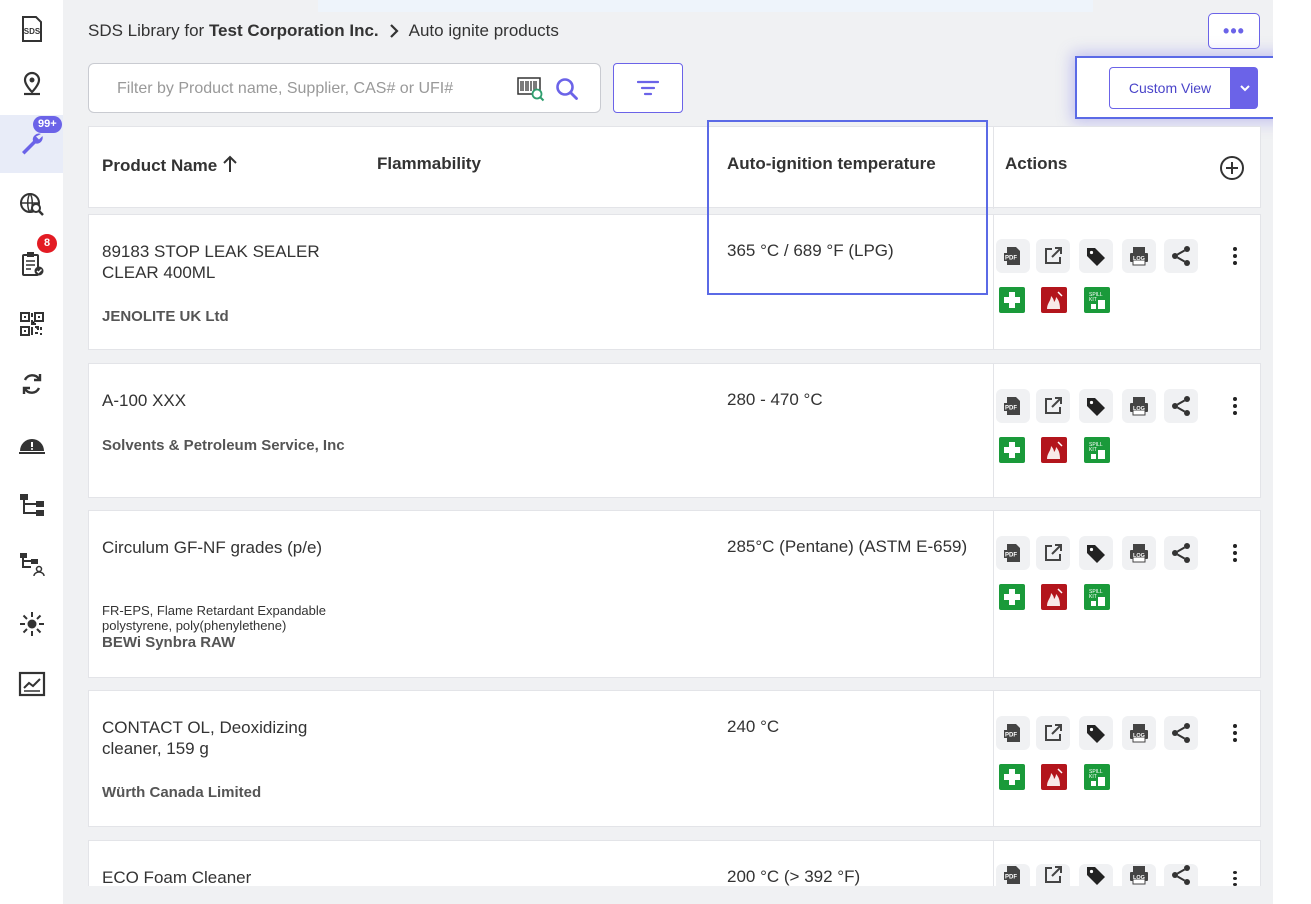 Image resolution: width=1311 pixels, height=904 pixels. What do you see at coordinates (227, 262) in the screenshot?
I see `product-name: 89183 STOP LEAK SEALER CLEAR 400ML` at bounding box center [227, 262].